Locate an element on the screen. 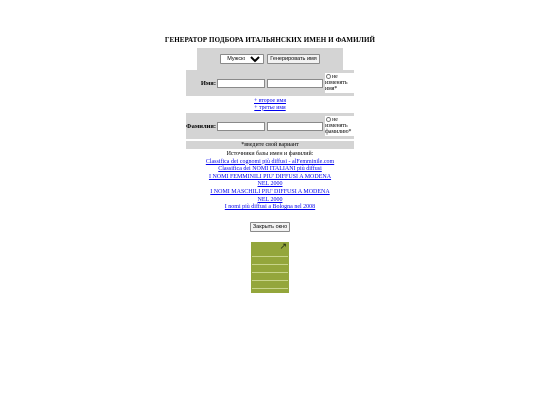 This screenshot has width=540, height=405. gender-select: Мужское имя is located at coordinates (242, 59).